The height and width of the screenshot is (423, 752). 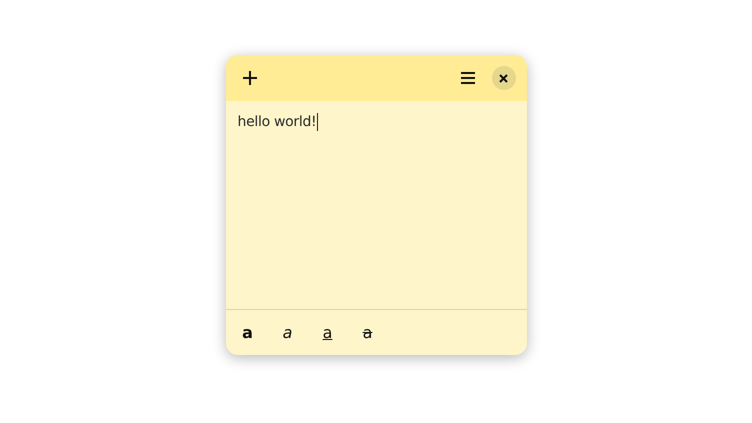 I want to click on bold-button: a, so click(x=248, y=332).